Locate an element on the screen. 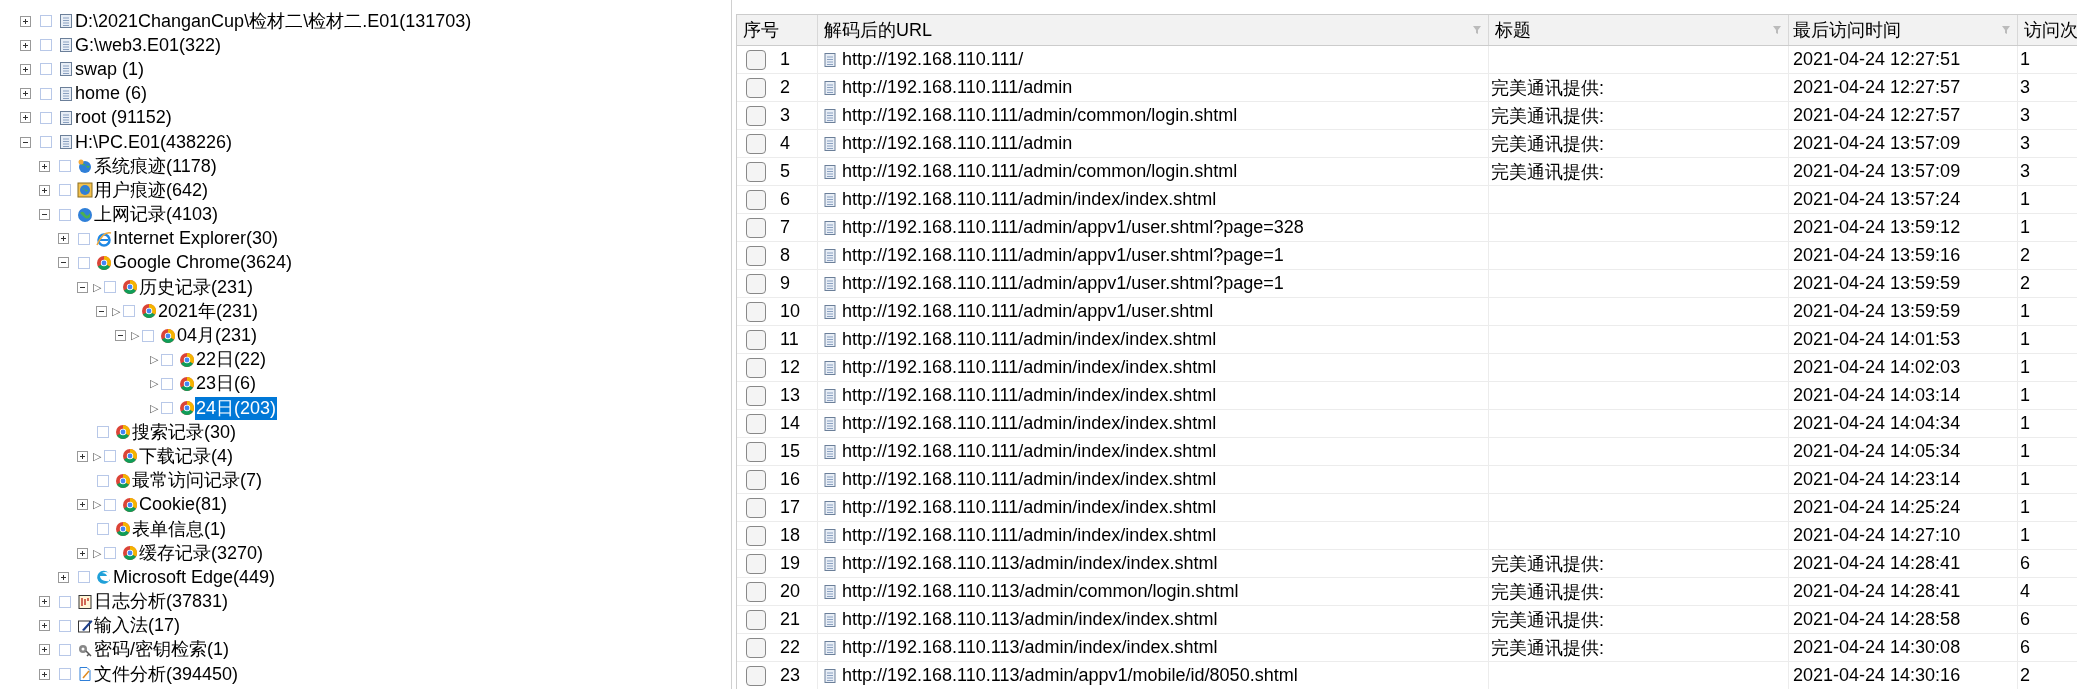  tree-item: 最常访问记录(7) is located at coordinates (197, 481).